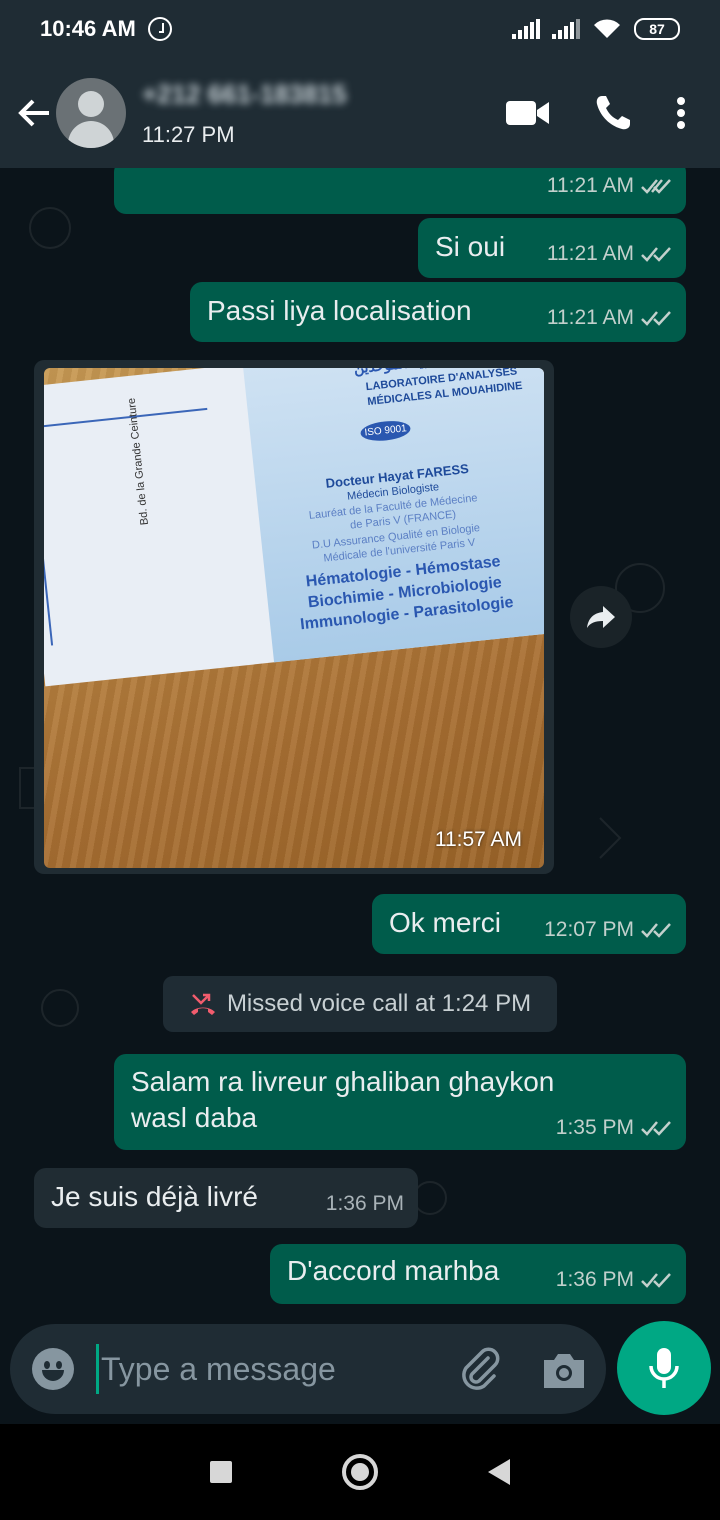  What do you see at coordinates (529, 924) in the screenshot?
I see `message-bubble-outgoing: Ok merci 12:07 PM` at bounding box center [529, 924].